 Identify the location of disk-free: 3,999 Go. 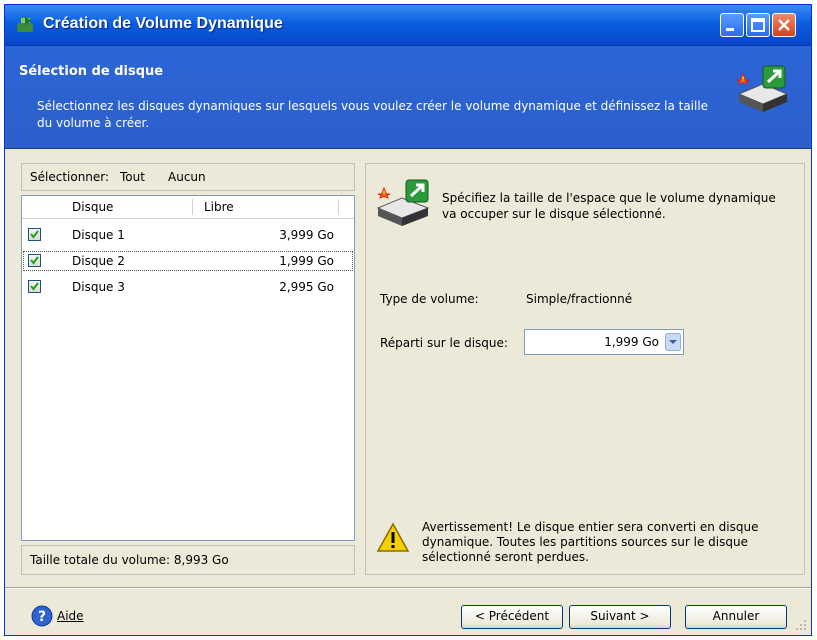
(306, 235).